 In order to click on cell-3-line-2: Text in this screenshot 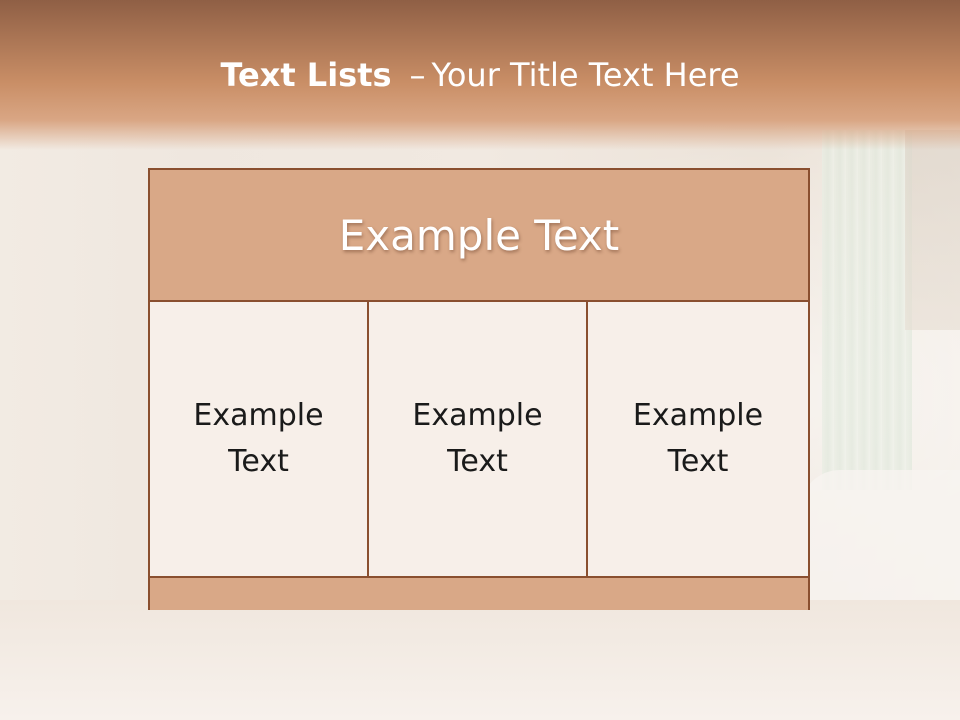, I will do `click(698, 461)`.